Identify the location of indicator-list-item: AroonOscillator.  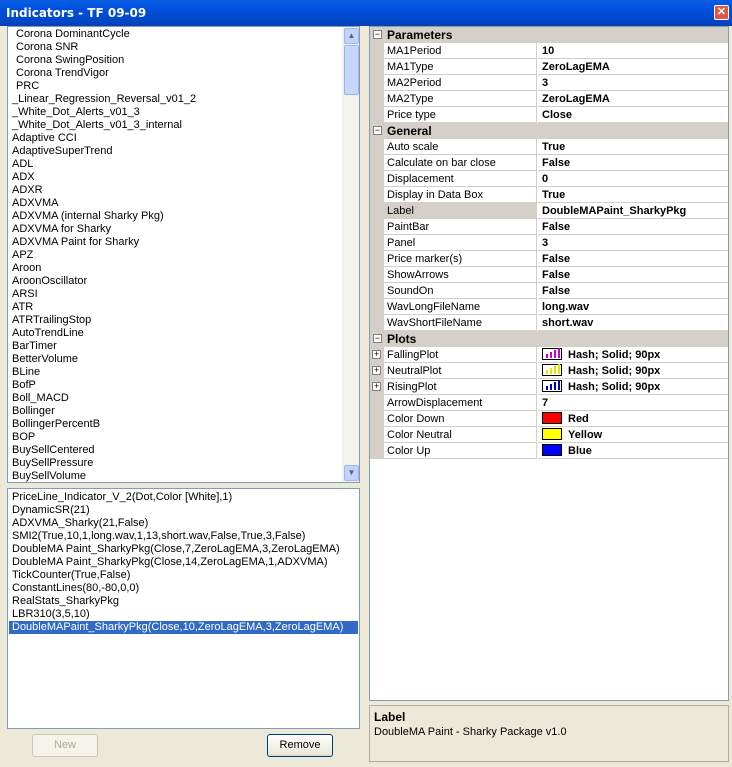
(175, 281).